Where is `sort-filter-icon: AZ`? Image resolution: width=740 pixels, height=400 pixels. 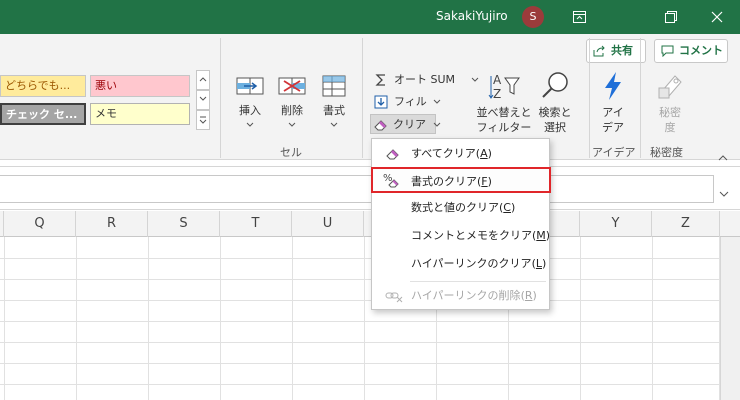 sort-filter-icon: AZ is located at coordinates (504, 87).